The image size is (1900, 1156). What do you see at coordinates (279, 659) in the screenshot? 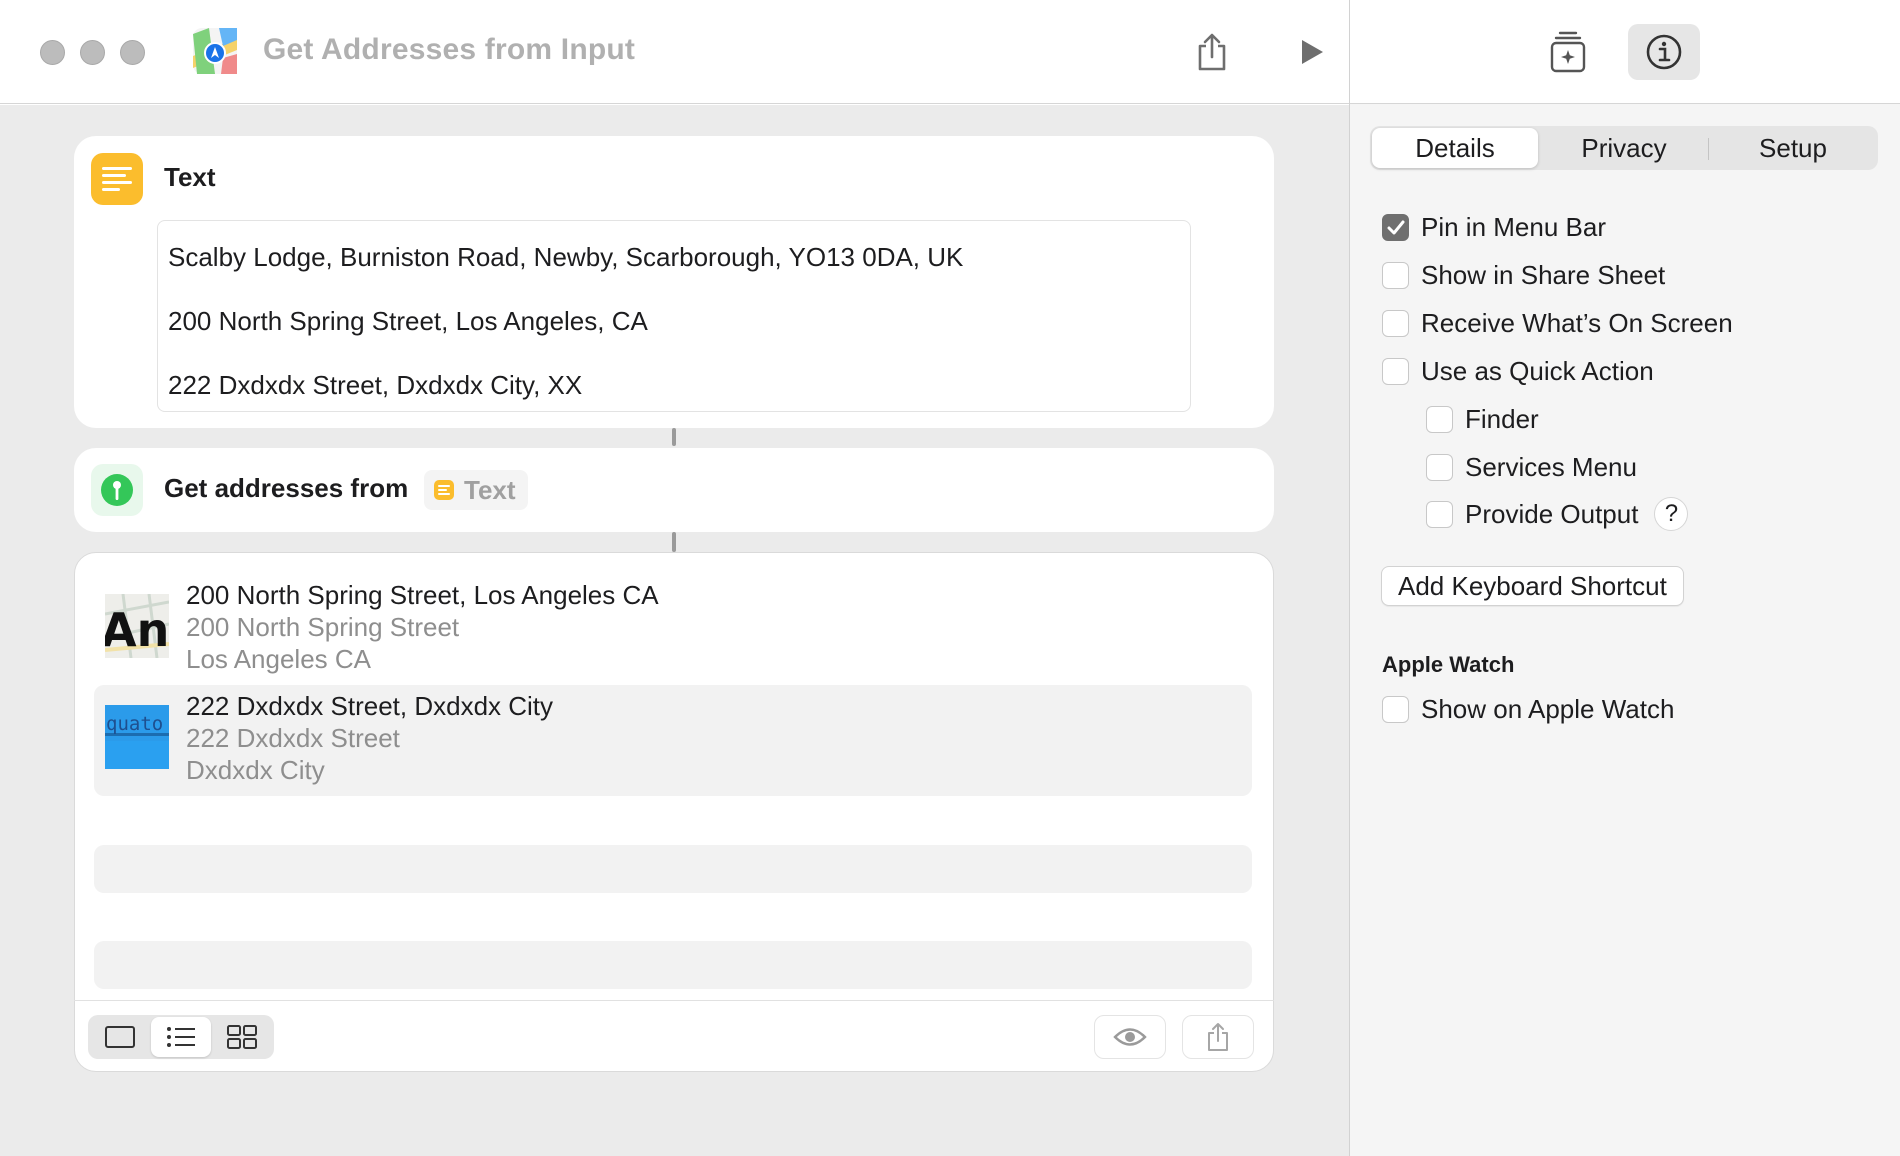
I see `result-city: Los Angeles CA` at bounding box center [279, 659].